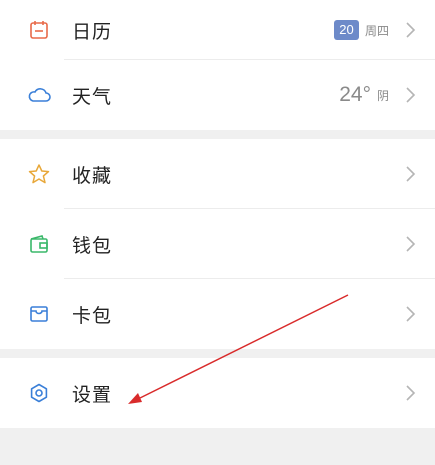  I want to click on settings-label: 设置, so click(92, 394).